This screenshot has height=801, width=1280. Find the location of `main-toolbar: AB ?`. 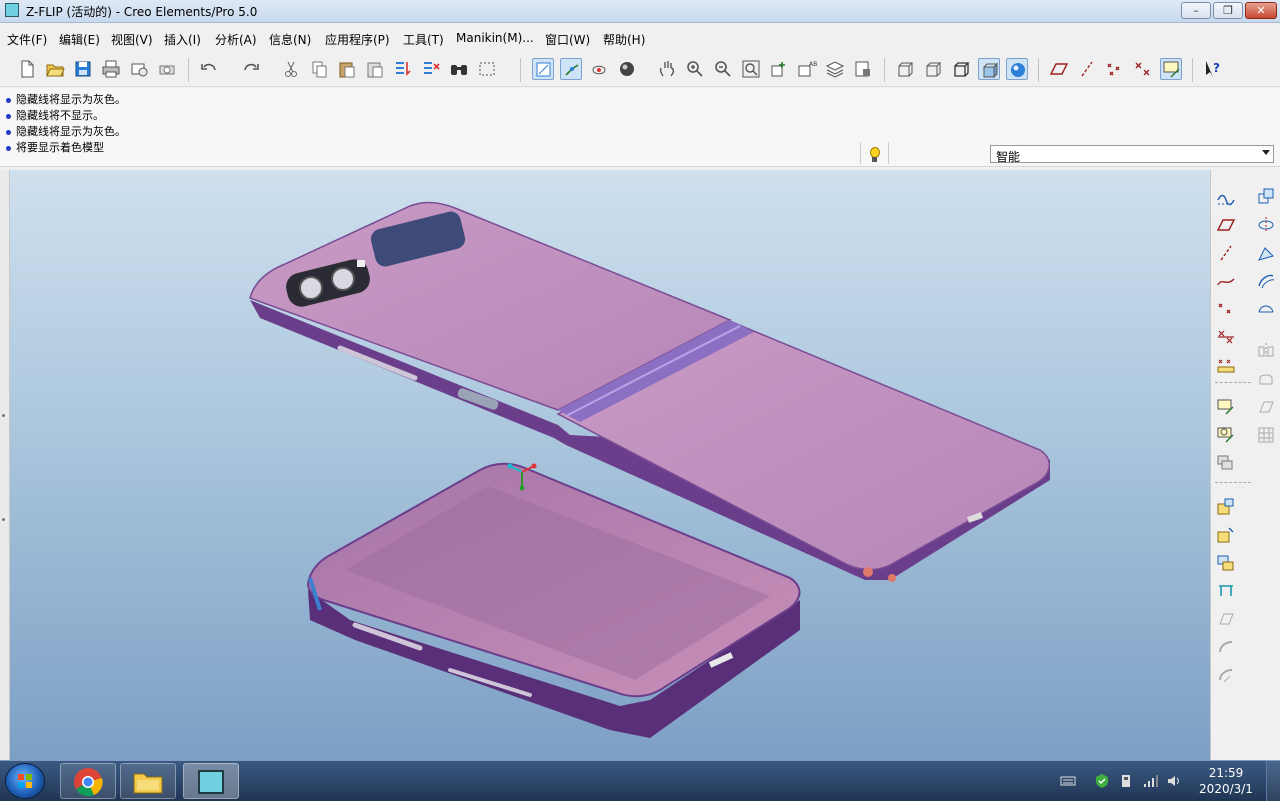

main-toolbar: AB ? is located at coordinates (640, 69).